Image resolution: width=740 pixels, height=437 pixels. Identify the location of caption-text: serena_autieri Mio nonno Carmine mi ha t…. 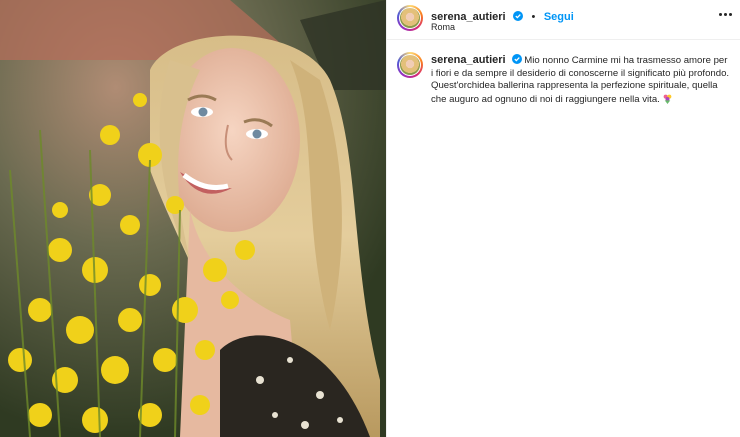
(581, 80).